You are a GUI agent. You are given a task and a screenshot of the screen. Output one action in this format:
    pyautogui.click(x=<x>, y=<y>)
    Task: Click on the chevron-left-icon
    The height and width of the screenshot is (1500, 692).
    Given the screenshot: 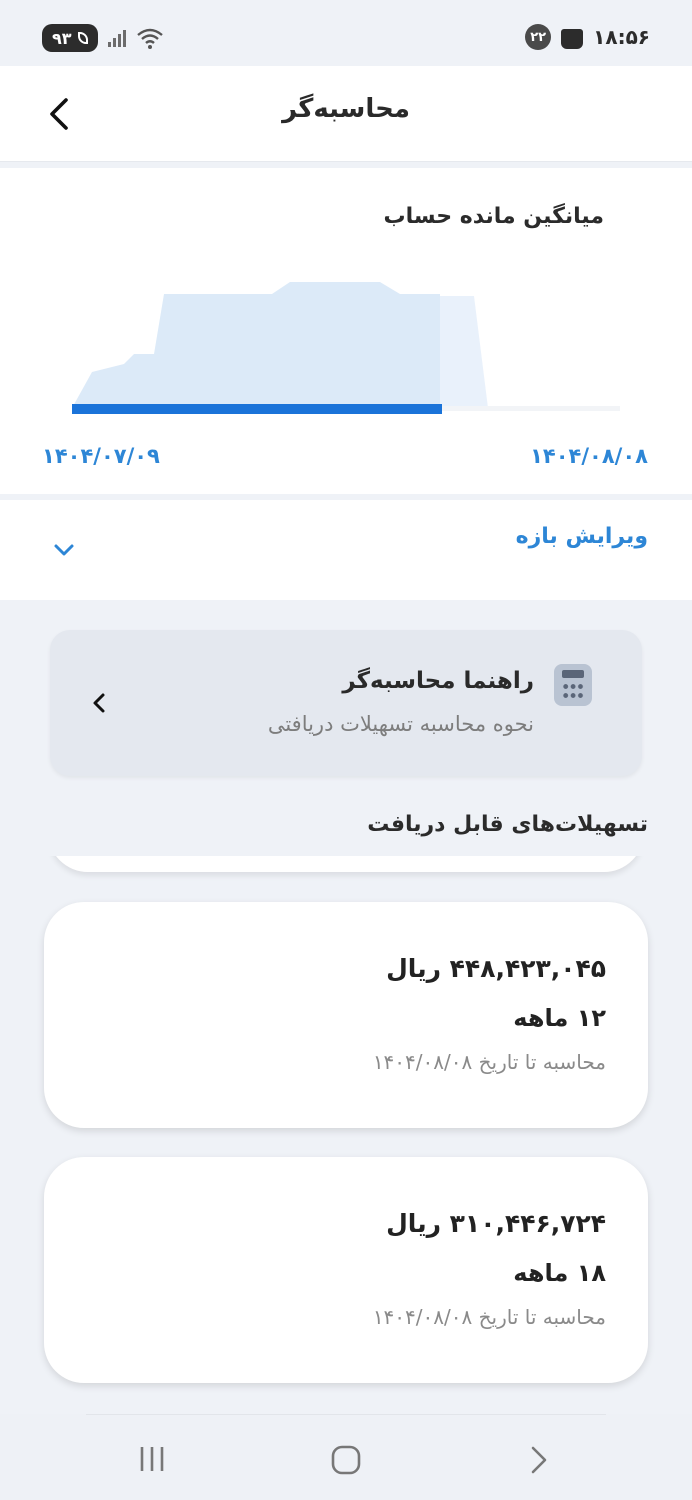 What is the action you would take?
    pyautogui.click(x=99, y=703)
    